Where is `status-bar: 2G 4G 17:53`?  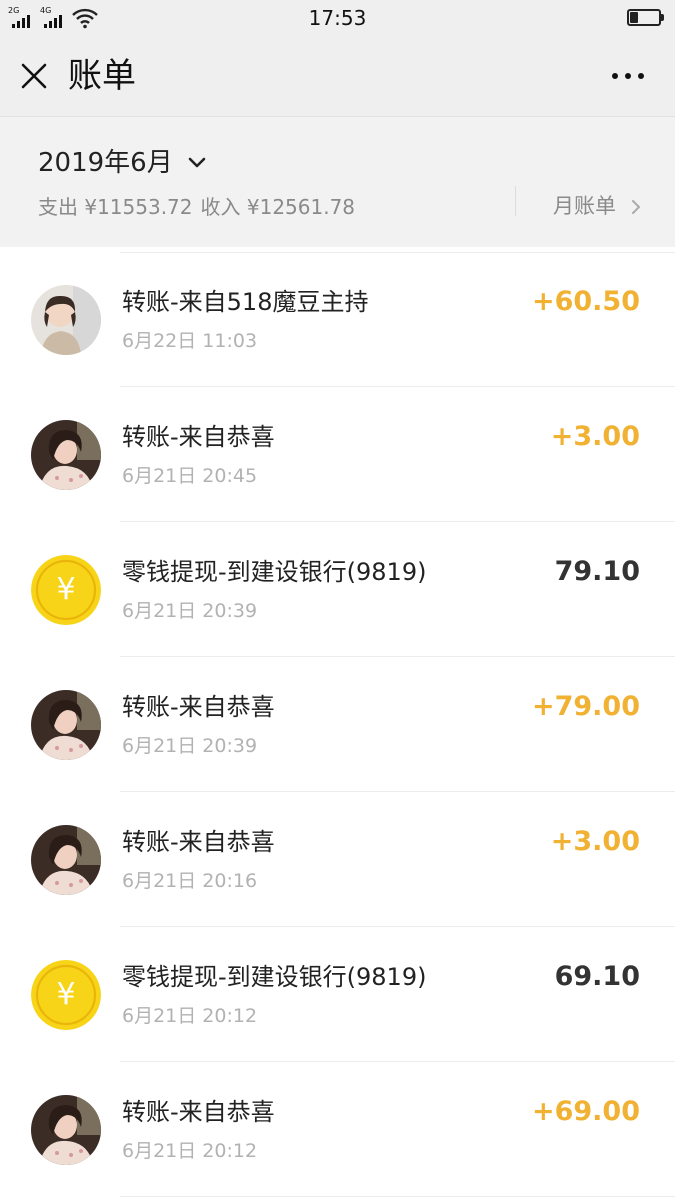
status-bar: 2G 4G 17:53 is located at coordinates (337, 18).